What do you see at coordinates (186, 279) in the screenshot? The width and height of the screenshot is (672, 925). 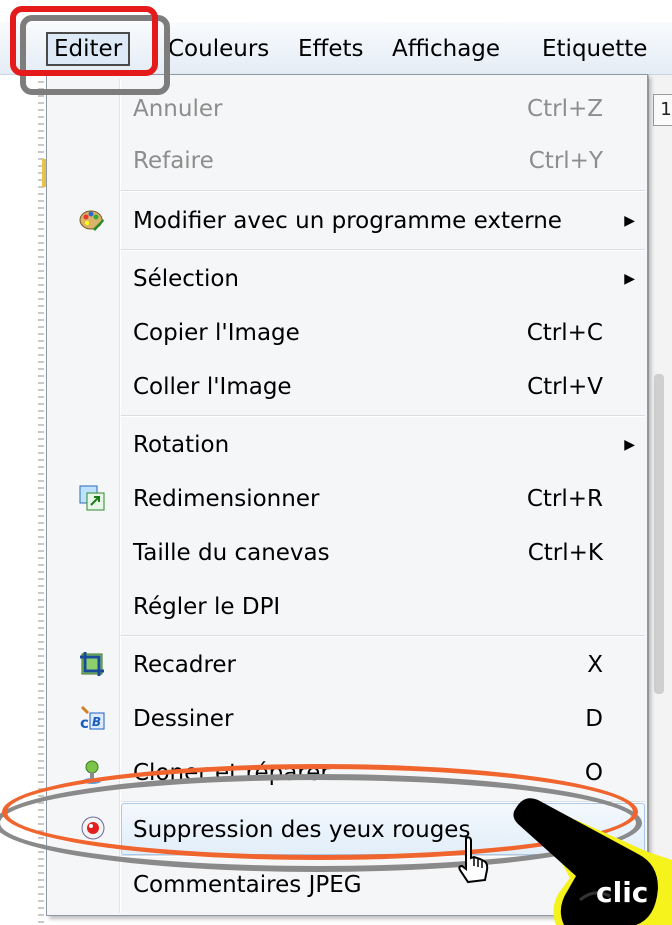 I see `menu-item-label: Sélection` at bounding box center [186, 279].